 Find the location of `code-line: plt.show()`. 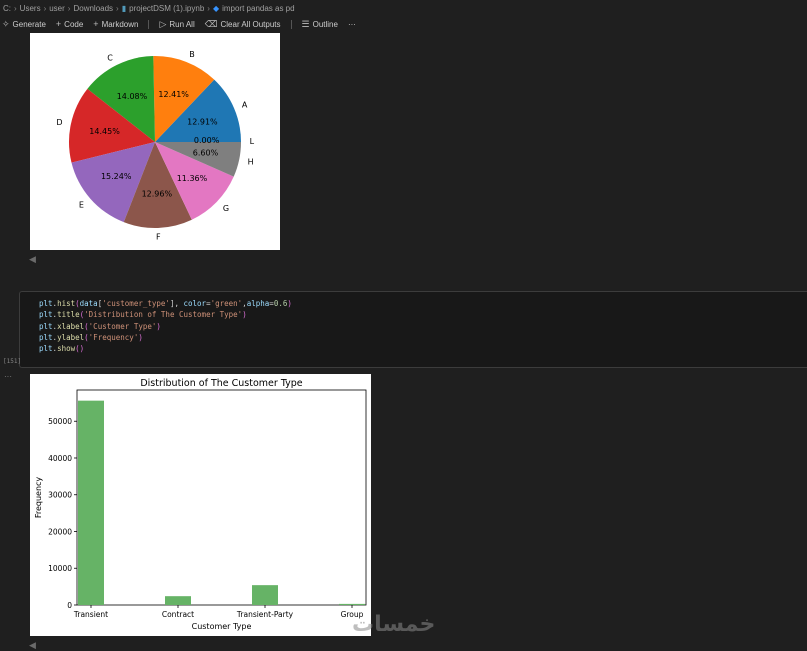

code-line: plt.show() is located at coordinates (165, 348).